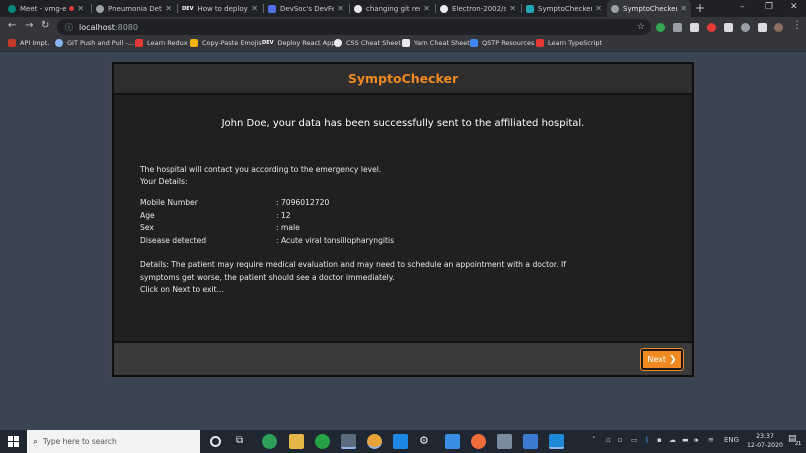 The height and width of the screenshot is (453, 806). What do you see at coordinates (778, 27) in the screenshot?
I see `avatar` at bounding box center [778, 27].